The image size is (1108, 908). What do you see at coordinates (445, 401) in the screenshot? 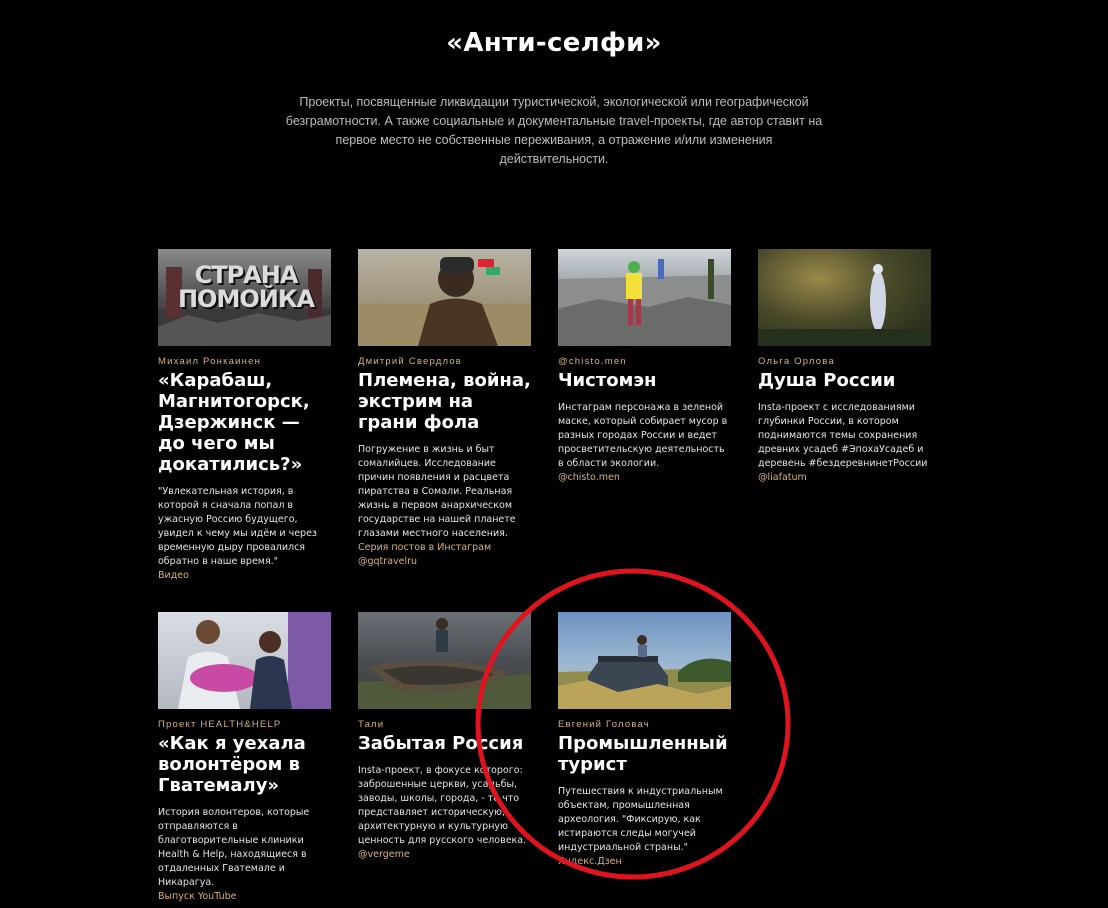
I see `card-title: Племена, война, экстрим на грани фола` at bounding box center [445, 401].